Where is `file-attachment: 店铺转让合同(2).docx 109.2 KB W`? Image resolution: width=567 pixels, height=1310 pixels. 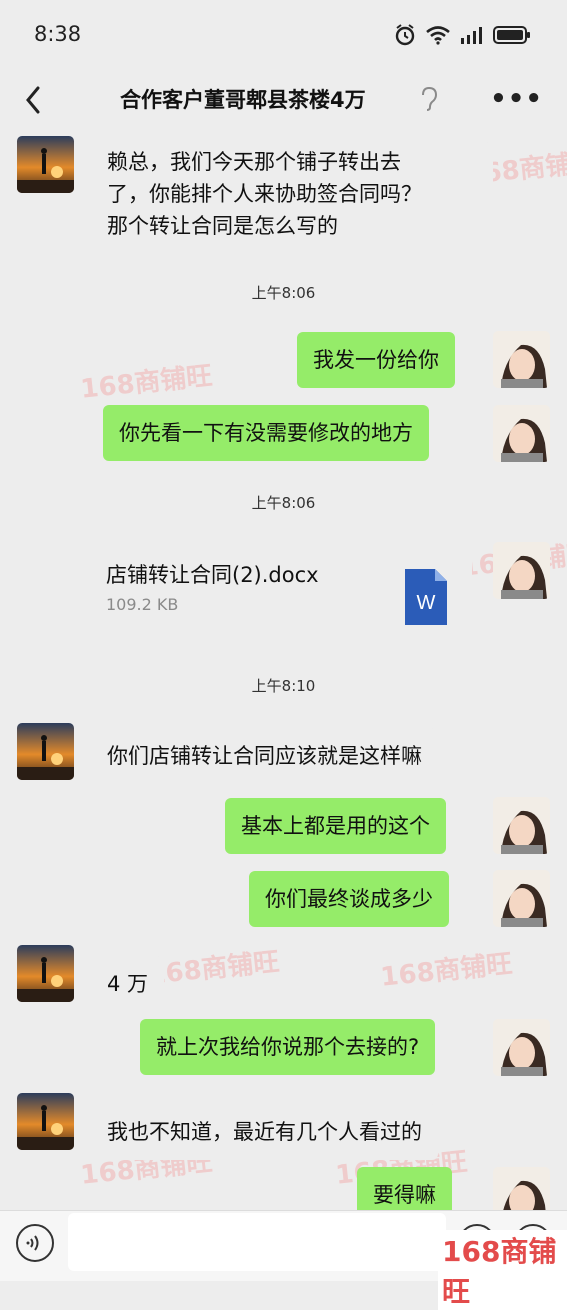
file-attachment: 店铺转让合同(2).docx 109.2 KB W is located at coordinates (280, 585).